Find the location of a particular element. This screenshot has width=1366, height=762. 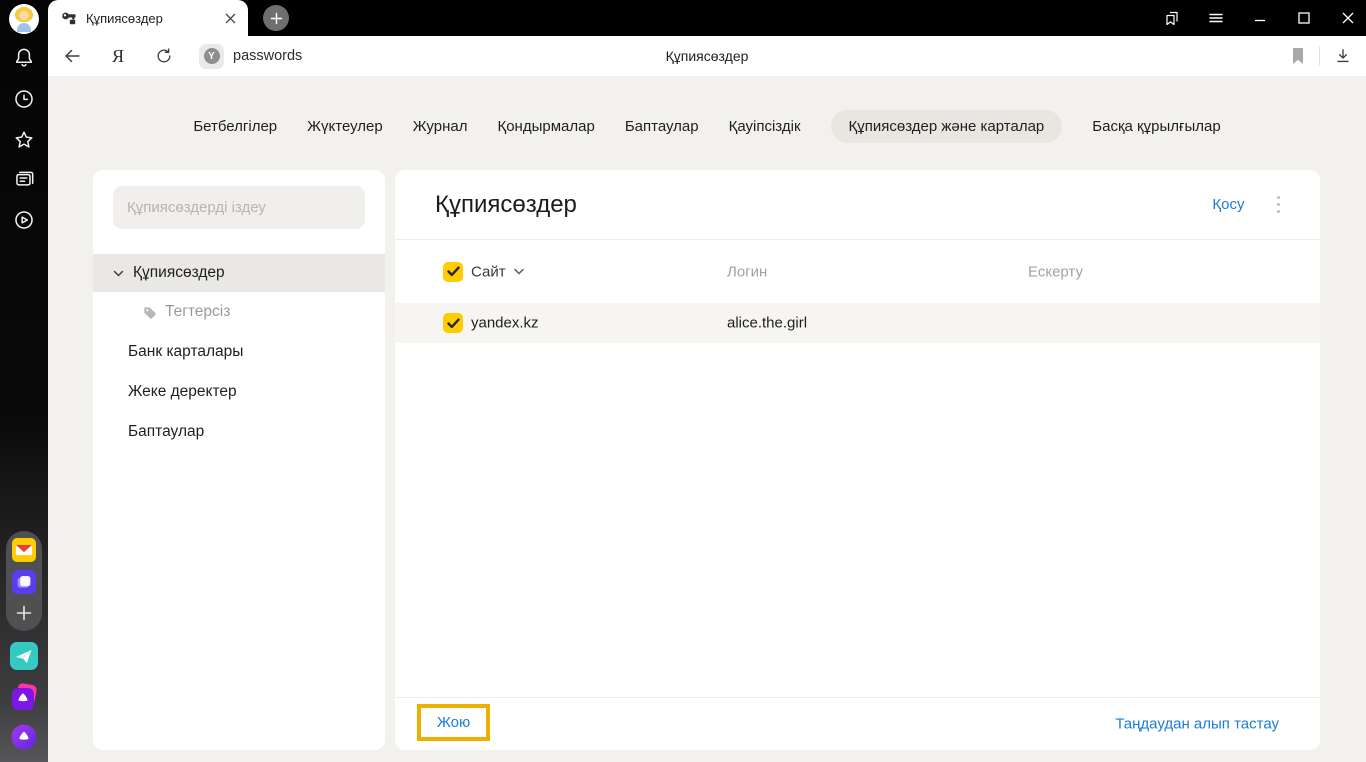

address-bar-left: Я Y passwords is located at coordinates (175, 56).